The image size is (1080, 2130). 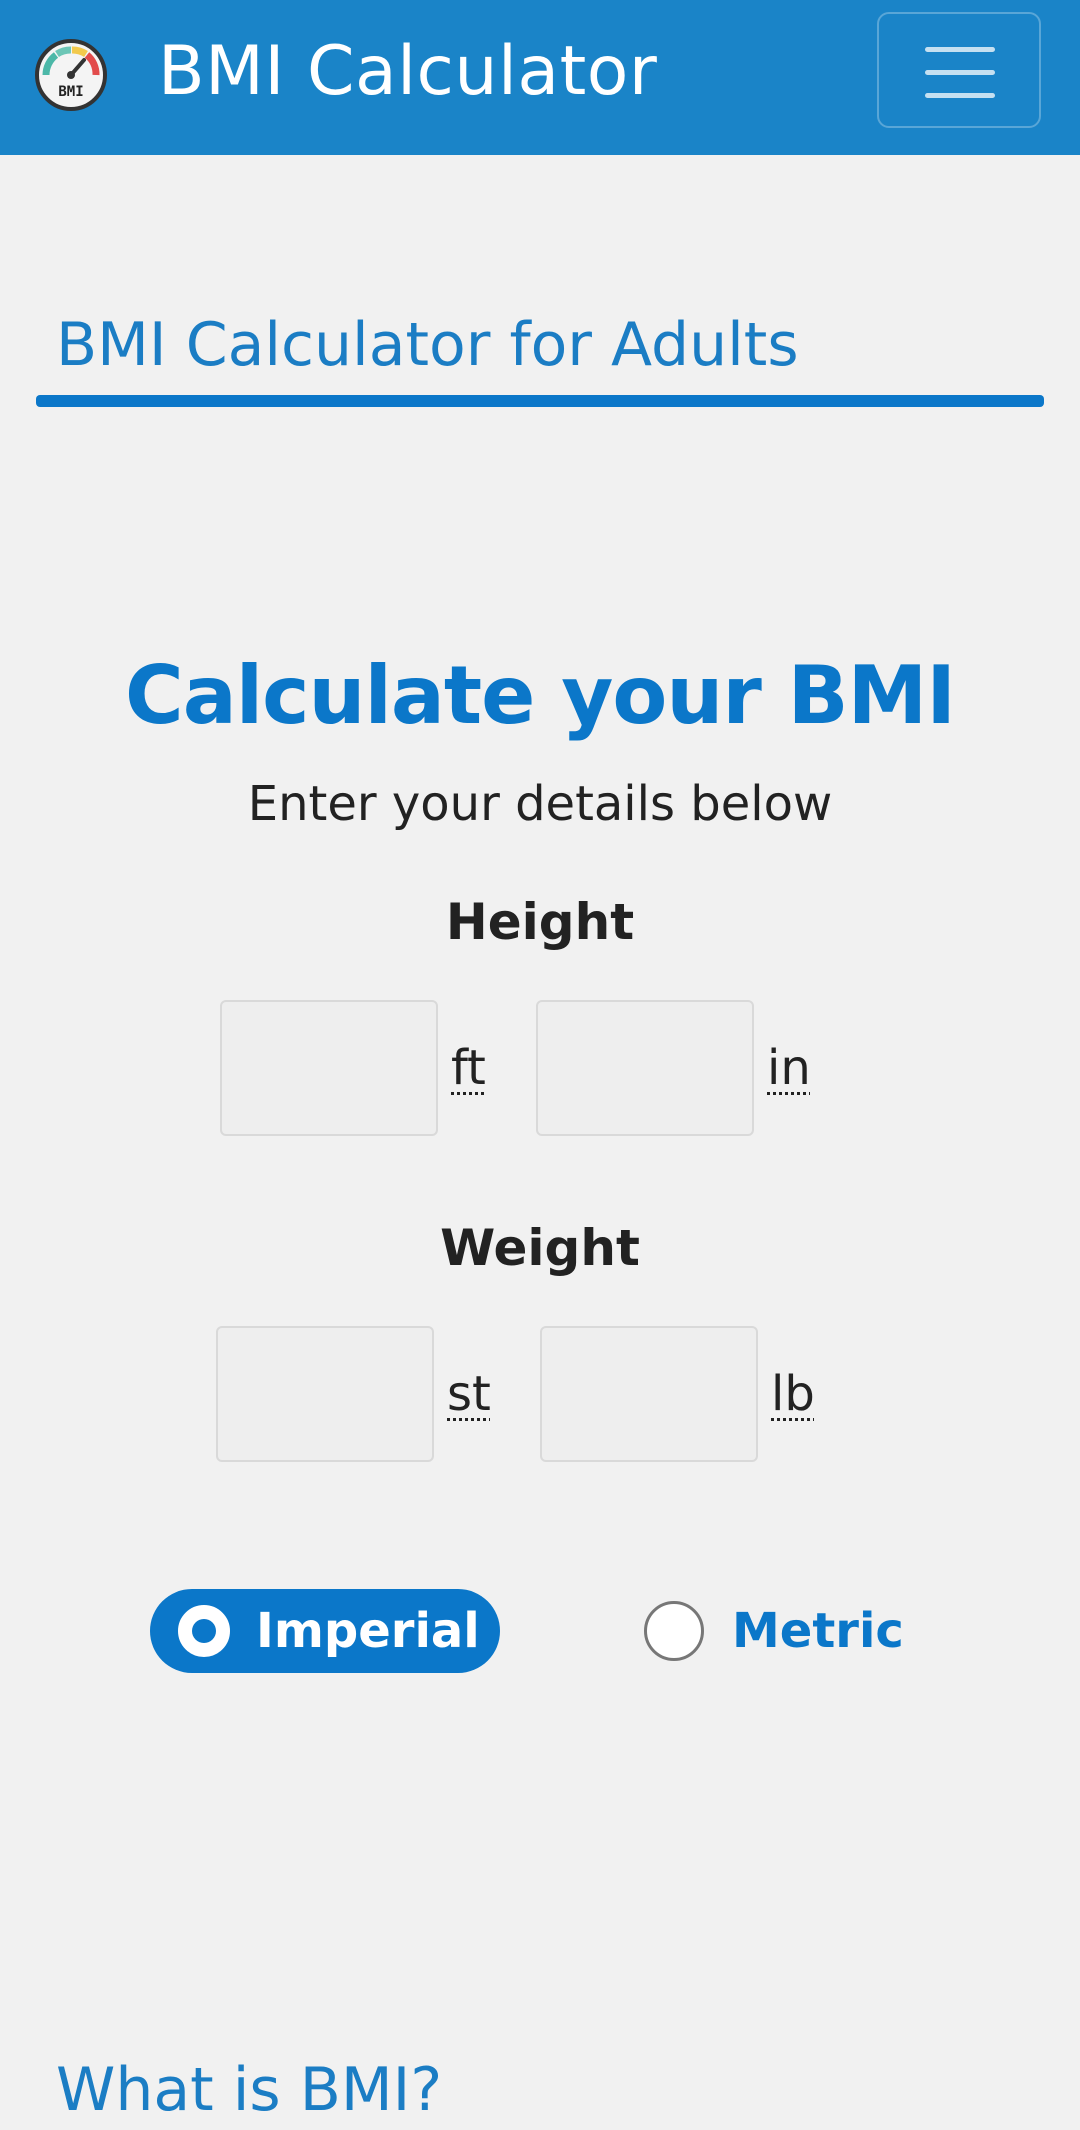 I want to click on app-title: BMI Calculator, so click(x=407, y=72).